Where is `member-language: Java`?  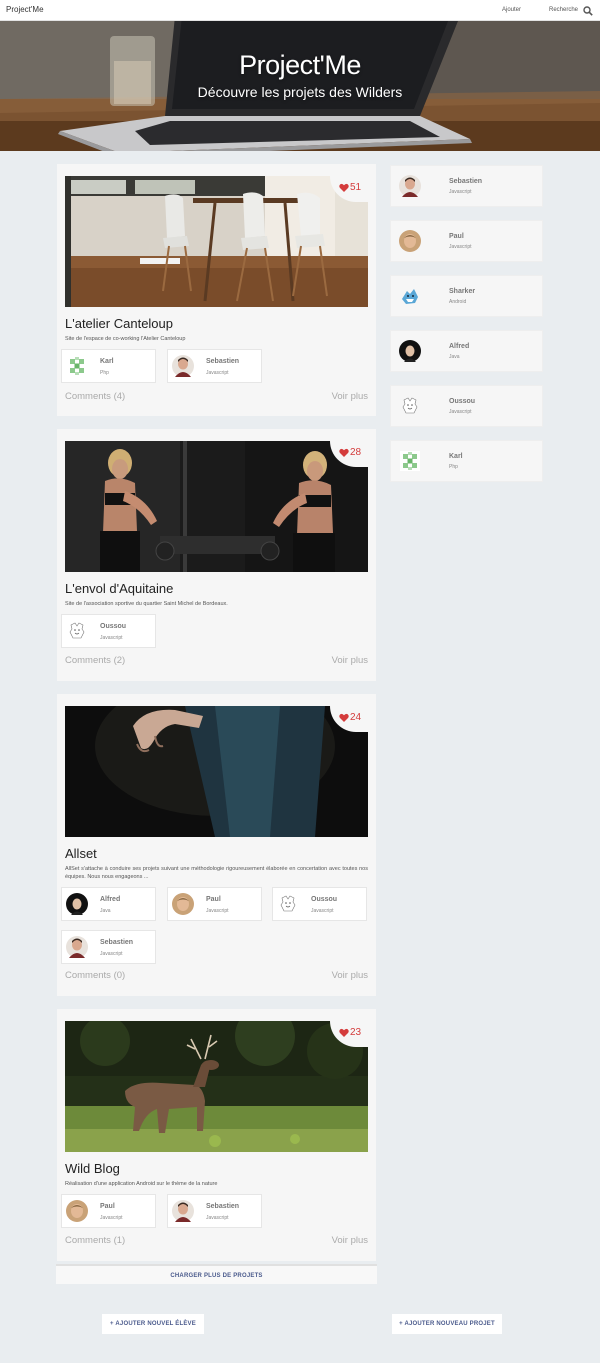
member-language: Java is located at coordinates (105, 911).